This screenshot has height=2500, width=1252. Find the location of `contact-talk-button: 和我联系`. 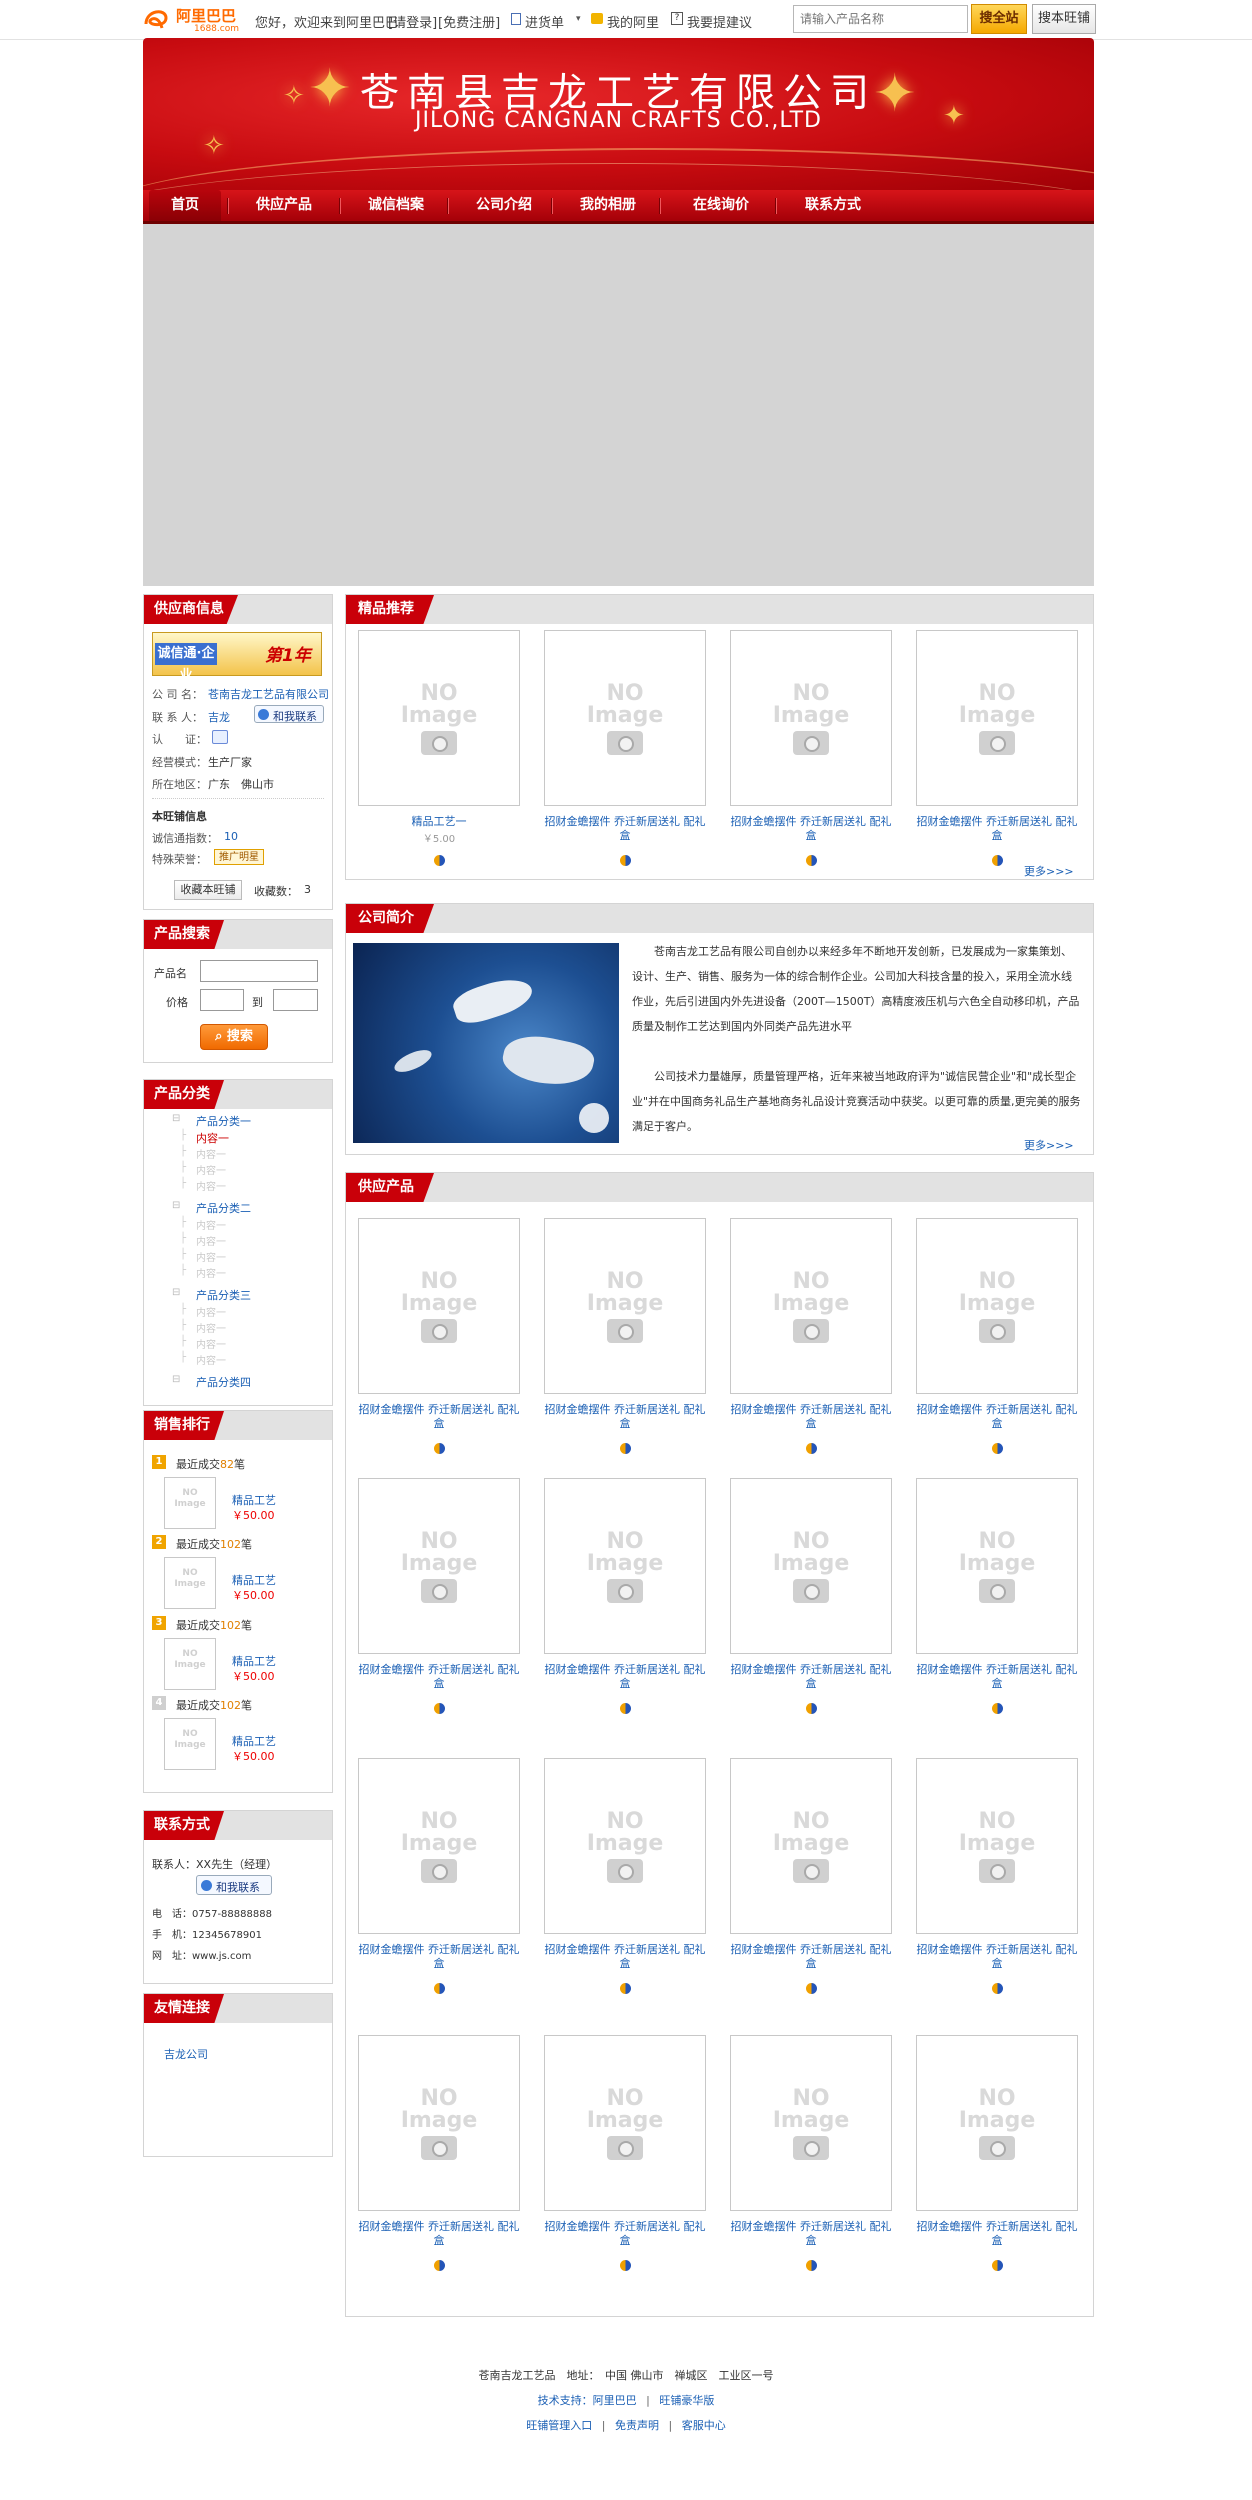

contact-talk-button: 和我联系 is located at coordinates (234, 1885).